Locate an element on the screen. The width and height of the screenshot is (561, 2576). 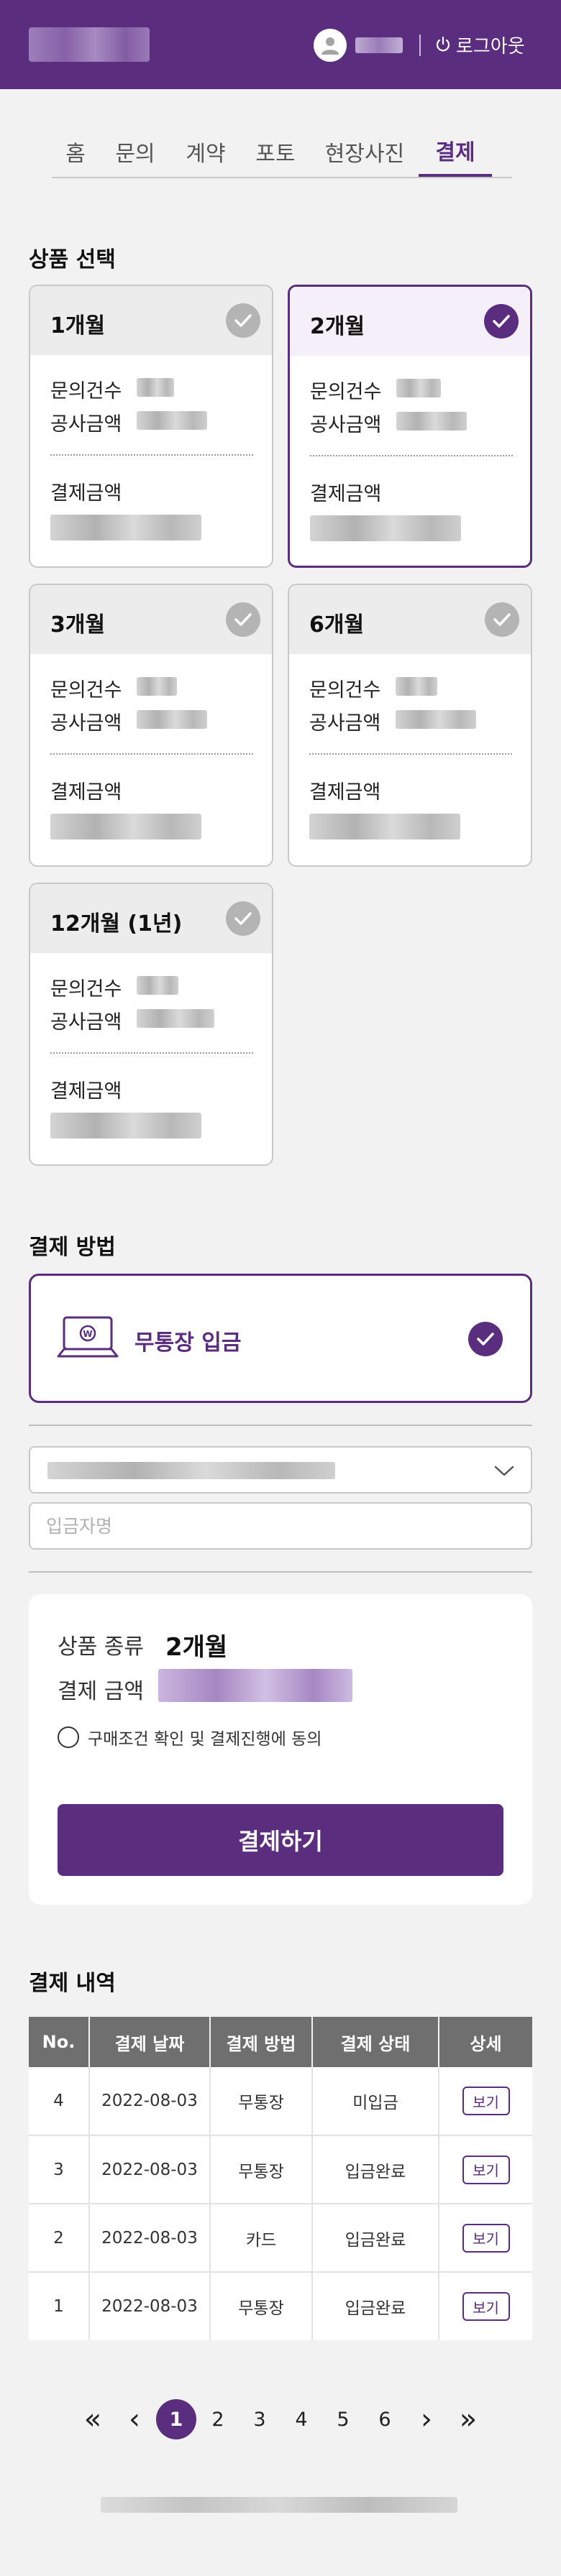
col-detail: 상세 is located at coordinates (485, 2042).